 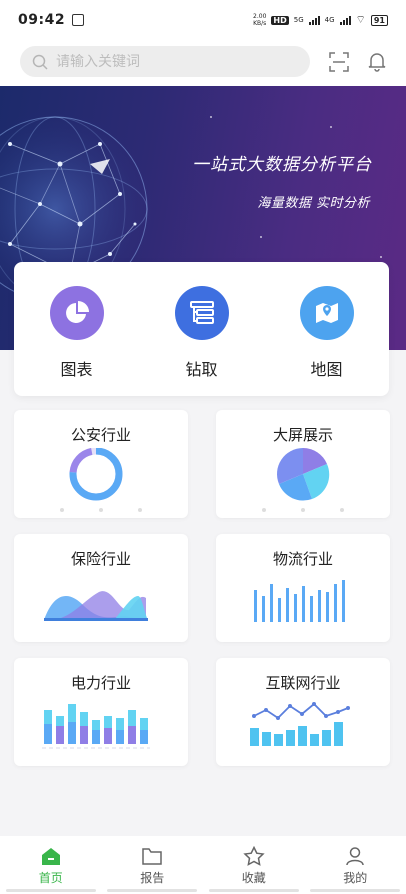 I want to click on quick-action-label: 地图, so click(x=326, y=369).